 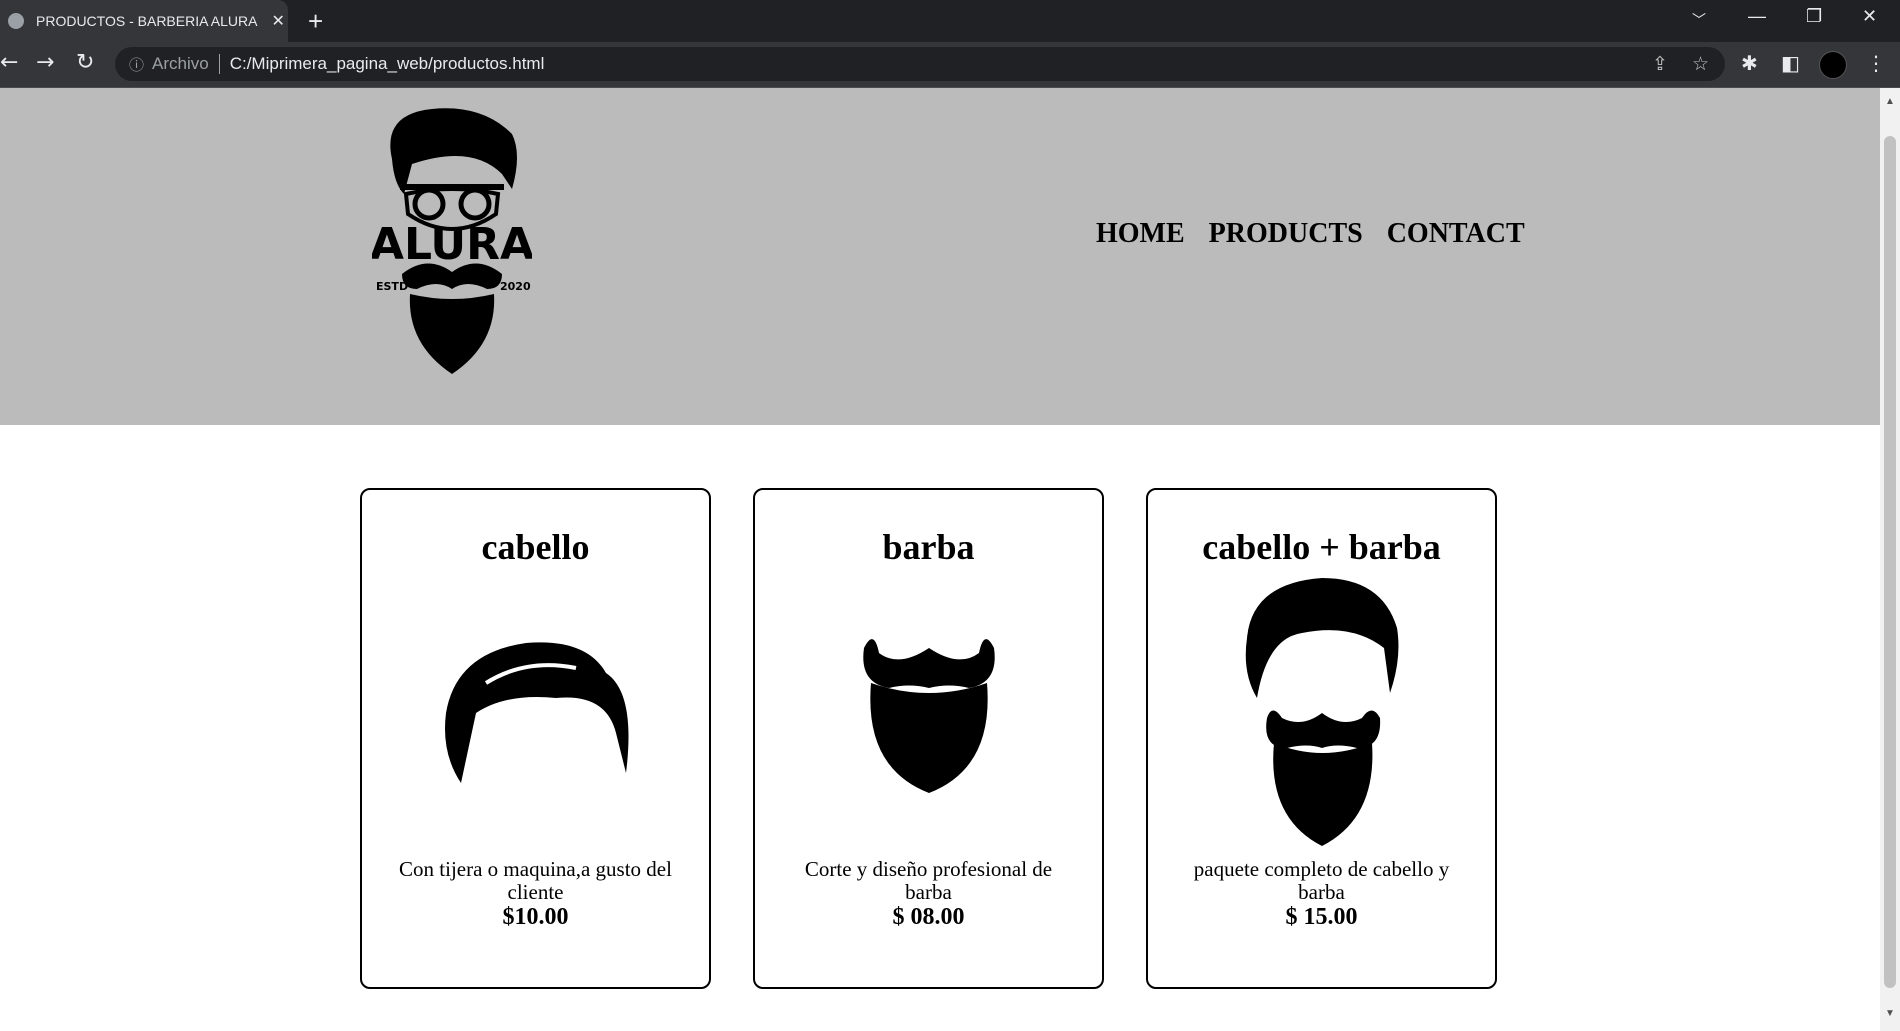 I want to click on svg-text: 2020, so click(x=515, y=286).